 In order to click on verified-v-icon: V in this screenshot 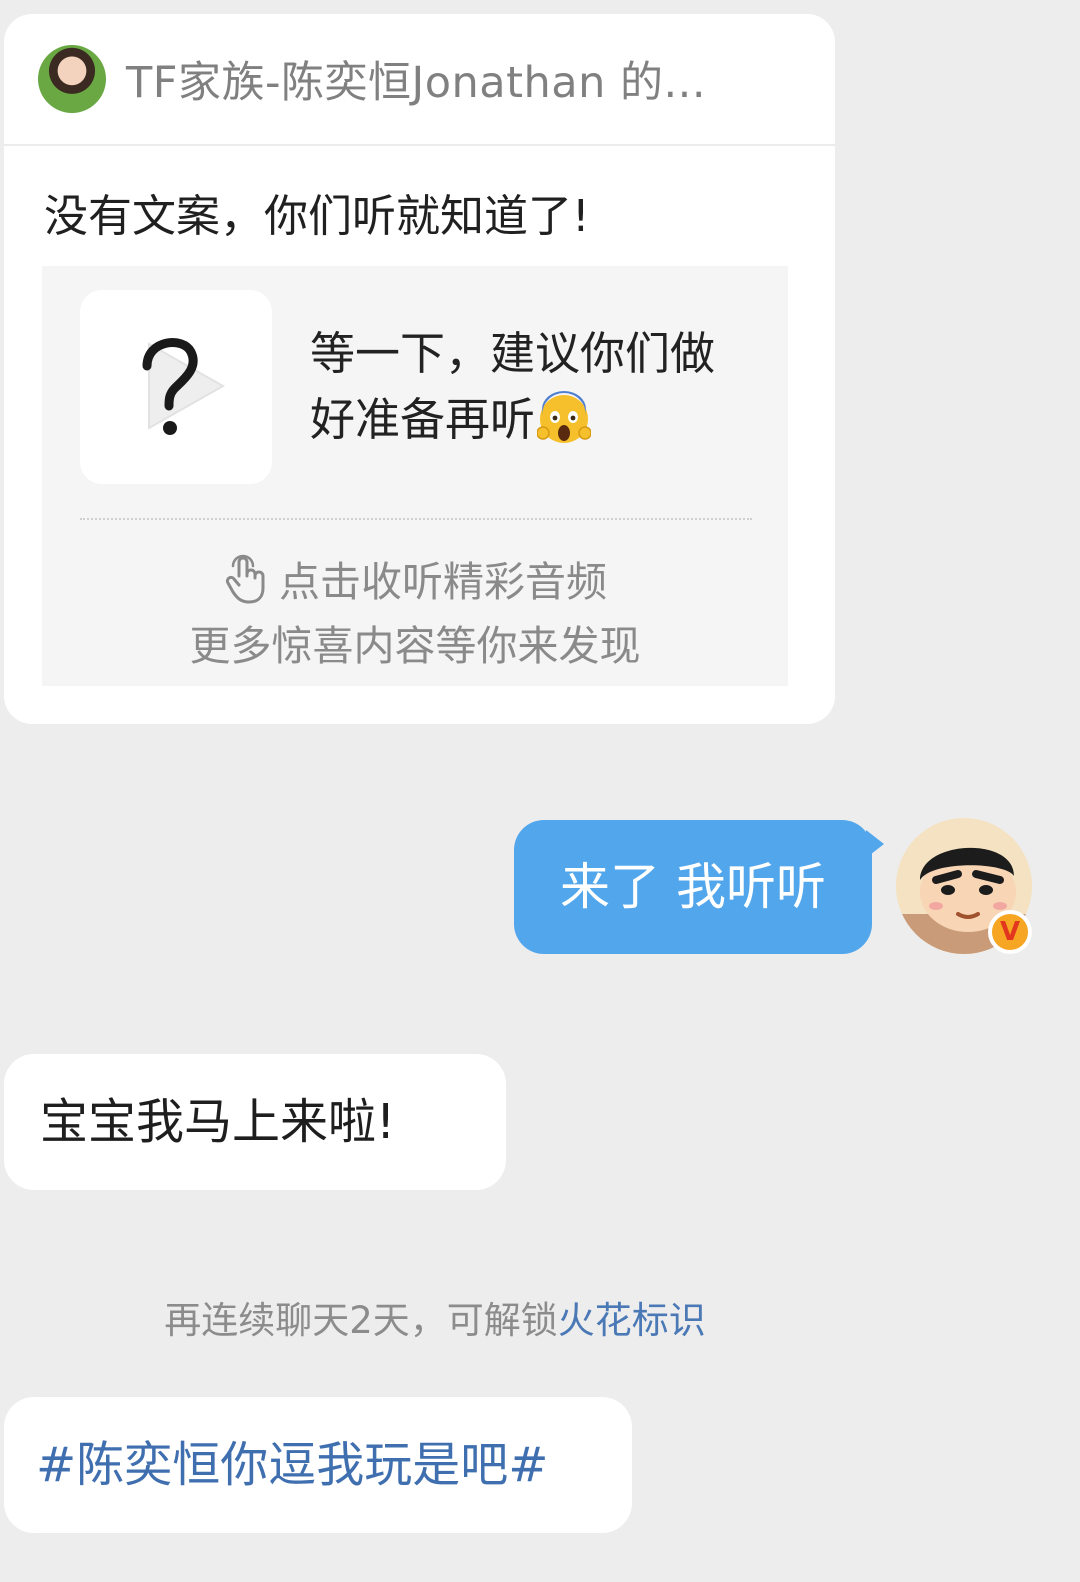, I will do `click(1010, 932)`.